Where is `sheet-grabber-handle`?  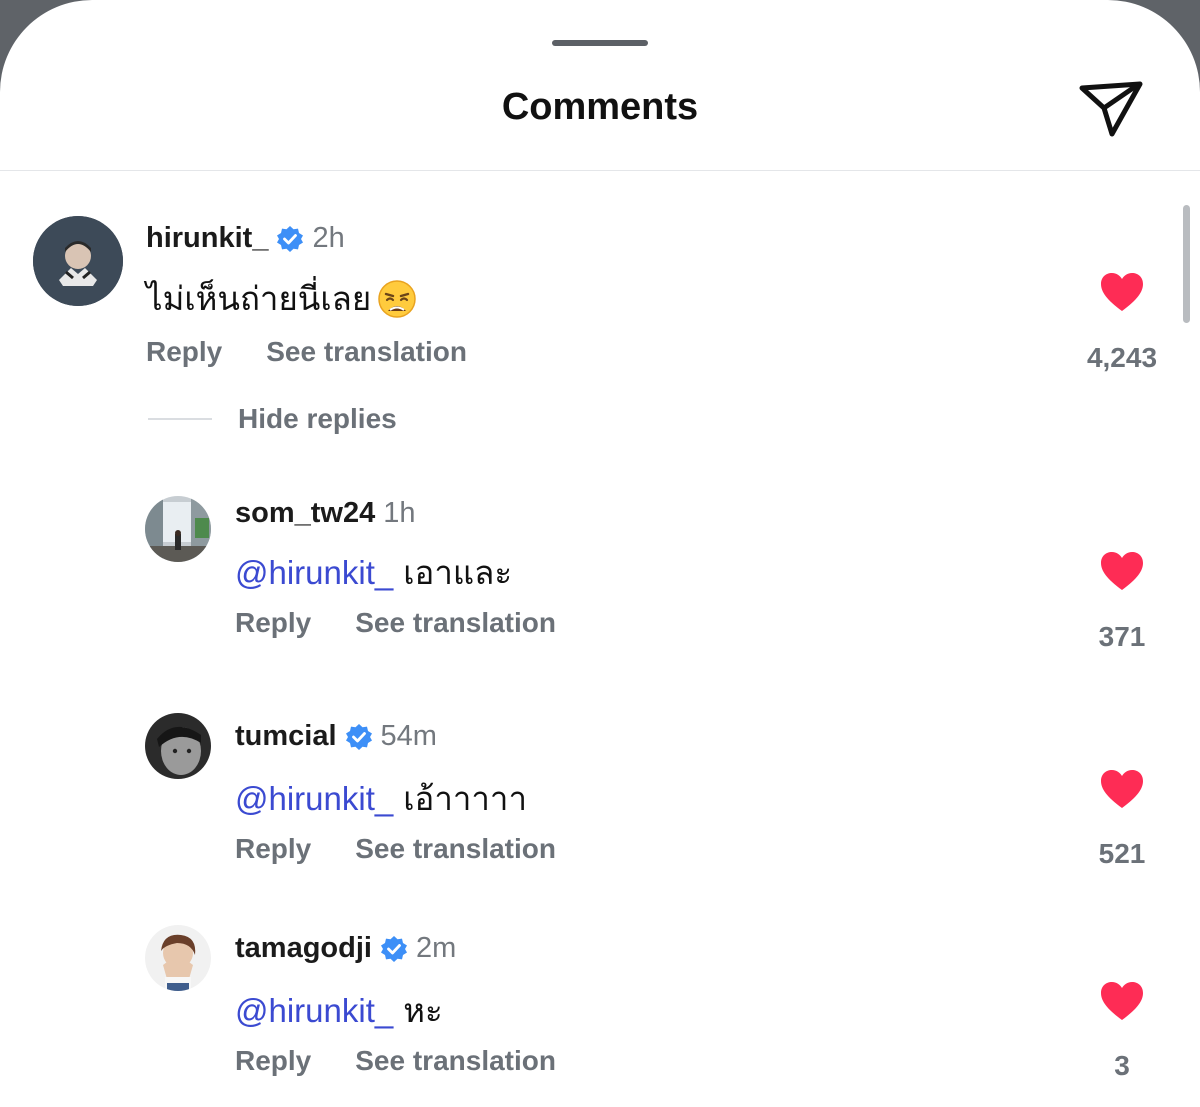
sheet-grabber-handle is located at coordinates (600, 43).